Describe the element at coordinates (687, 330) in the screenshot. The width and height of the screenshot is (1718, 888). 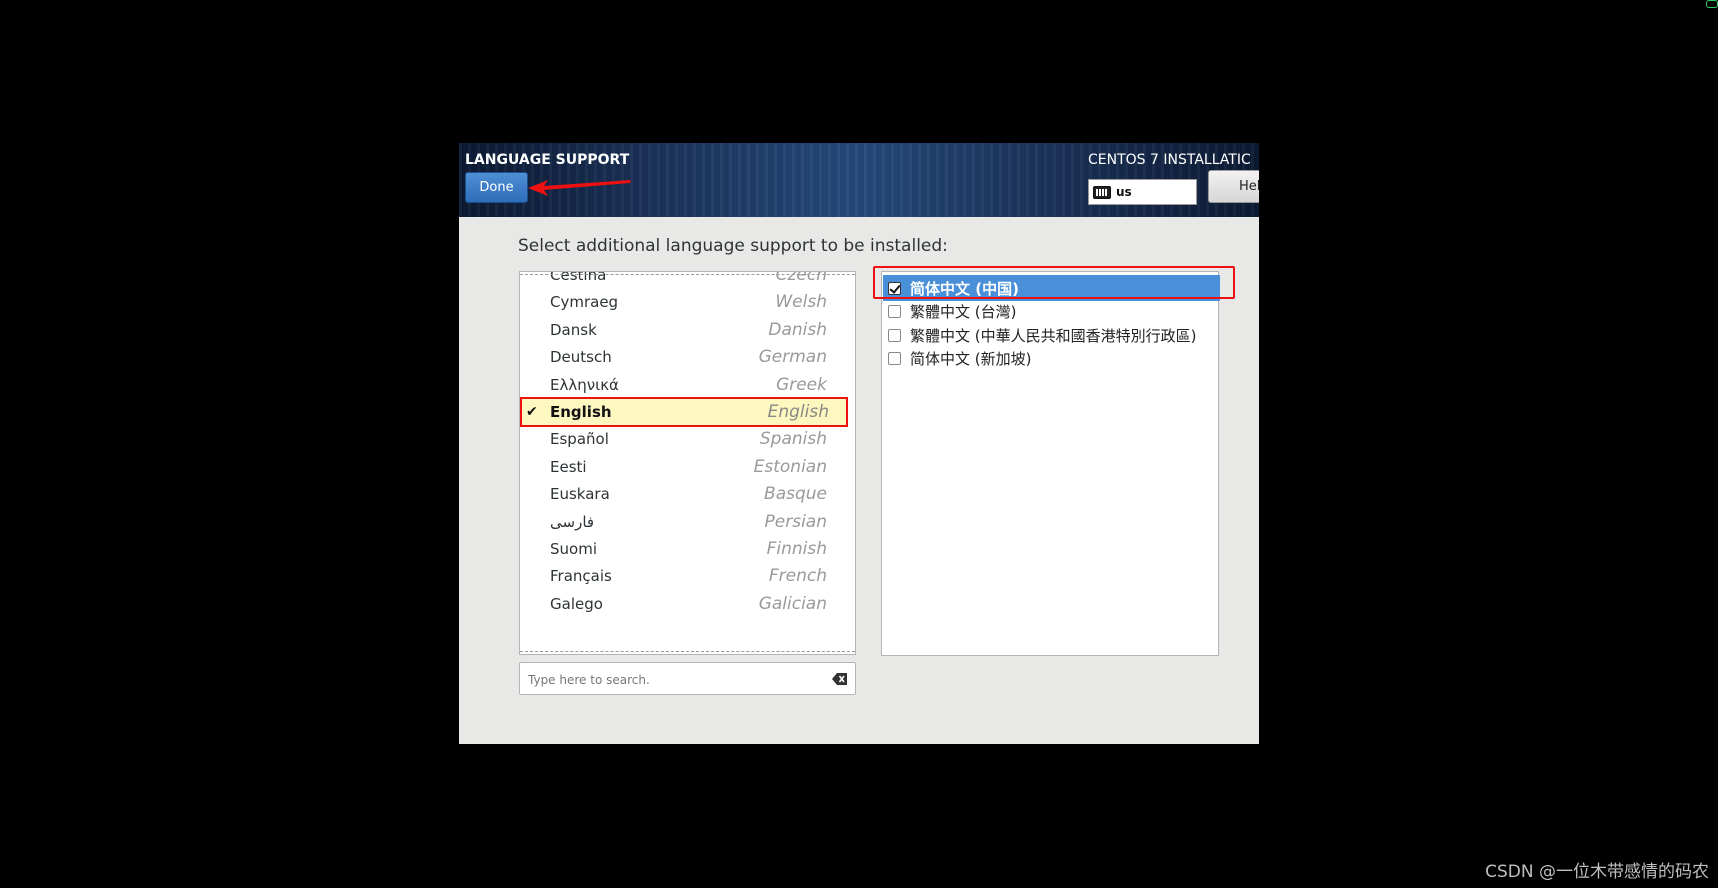
I see `language-row: Dansk Danish` at that location.